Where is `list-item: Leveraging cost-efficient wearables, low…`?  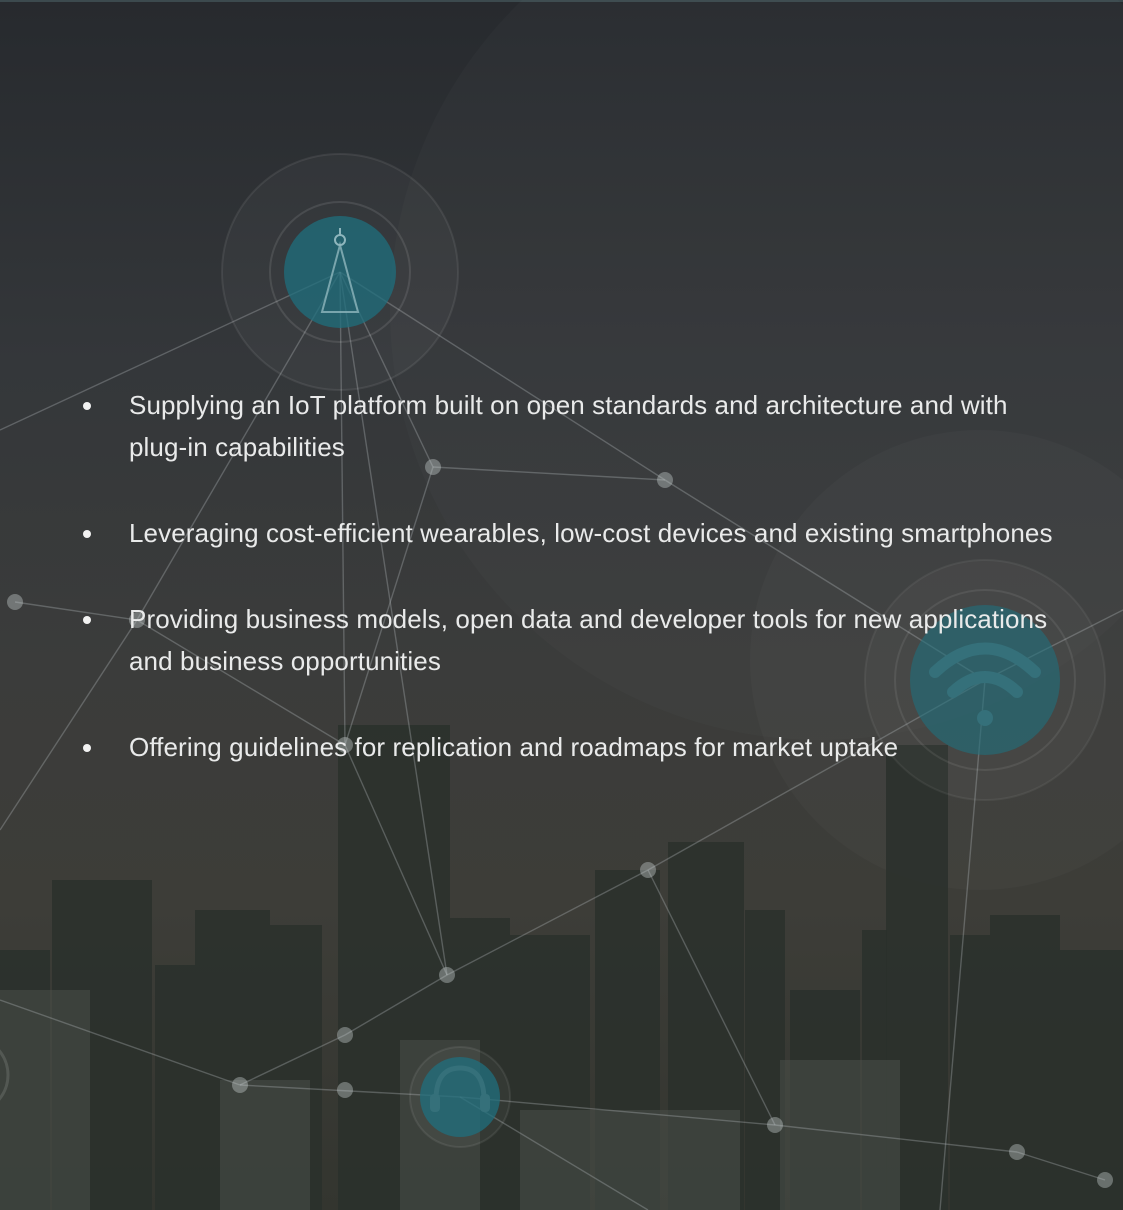
list-item: Leveraging cost-efficient wearables, low… is located at coordinates (571, 533).